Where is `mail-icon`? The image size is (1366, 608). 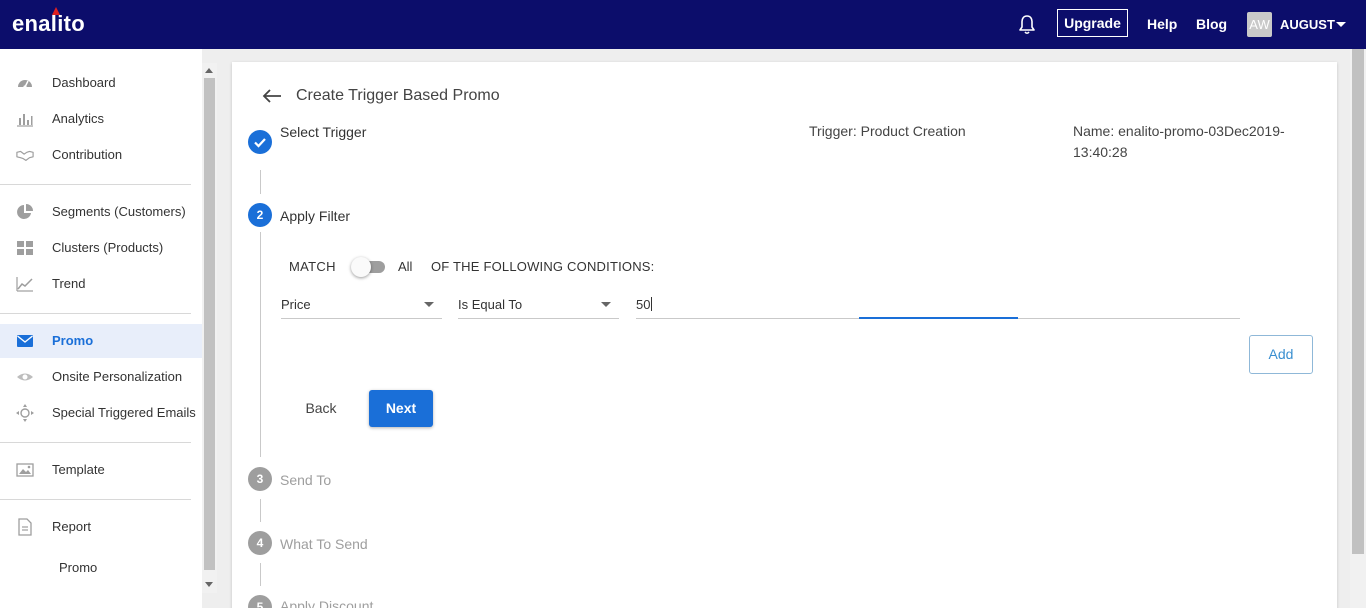 mail-icon is located at coordinates (25, 341).